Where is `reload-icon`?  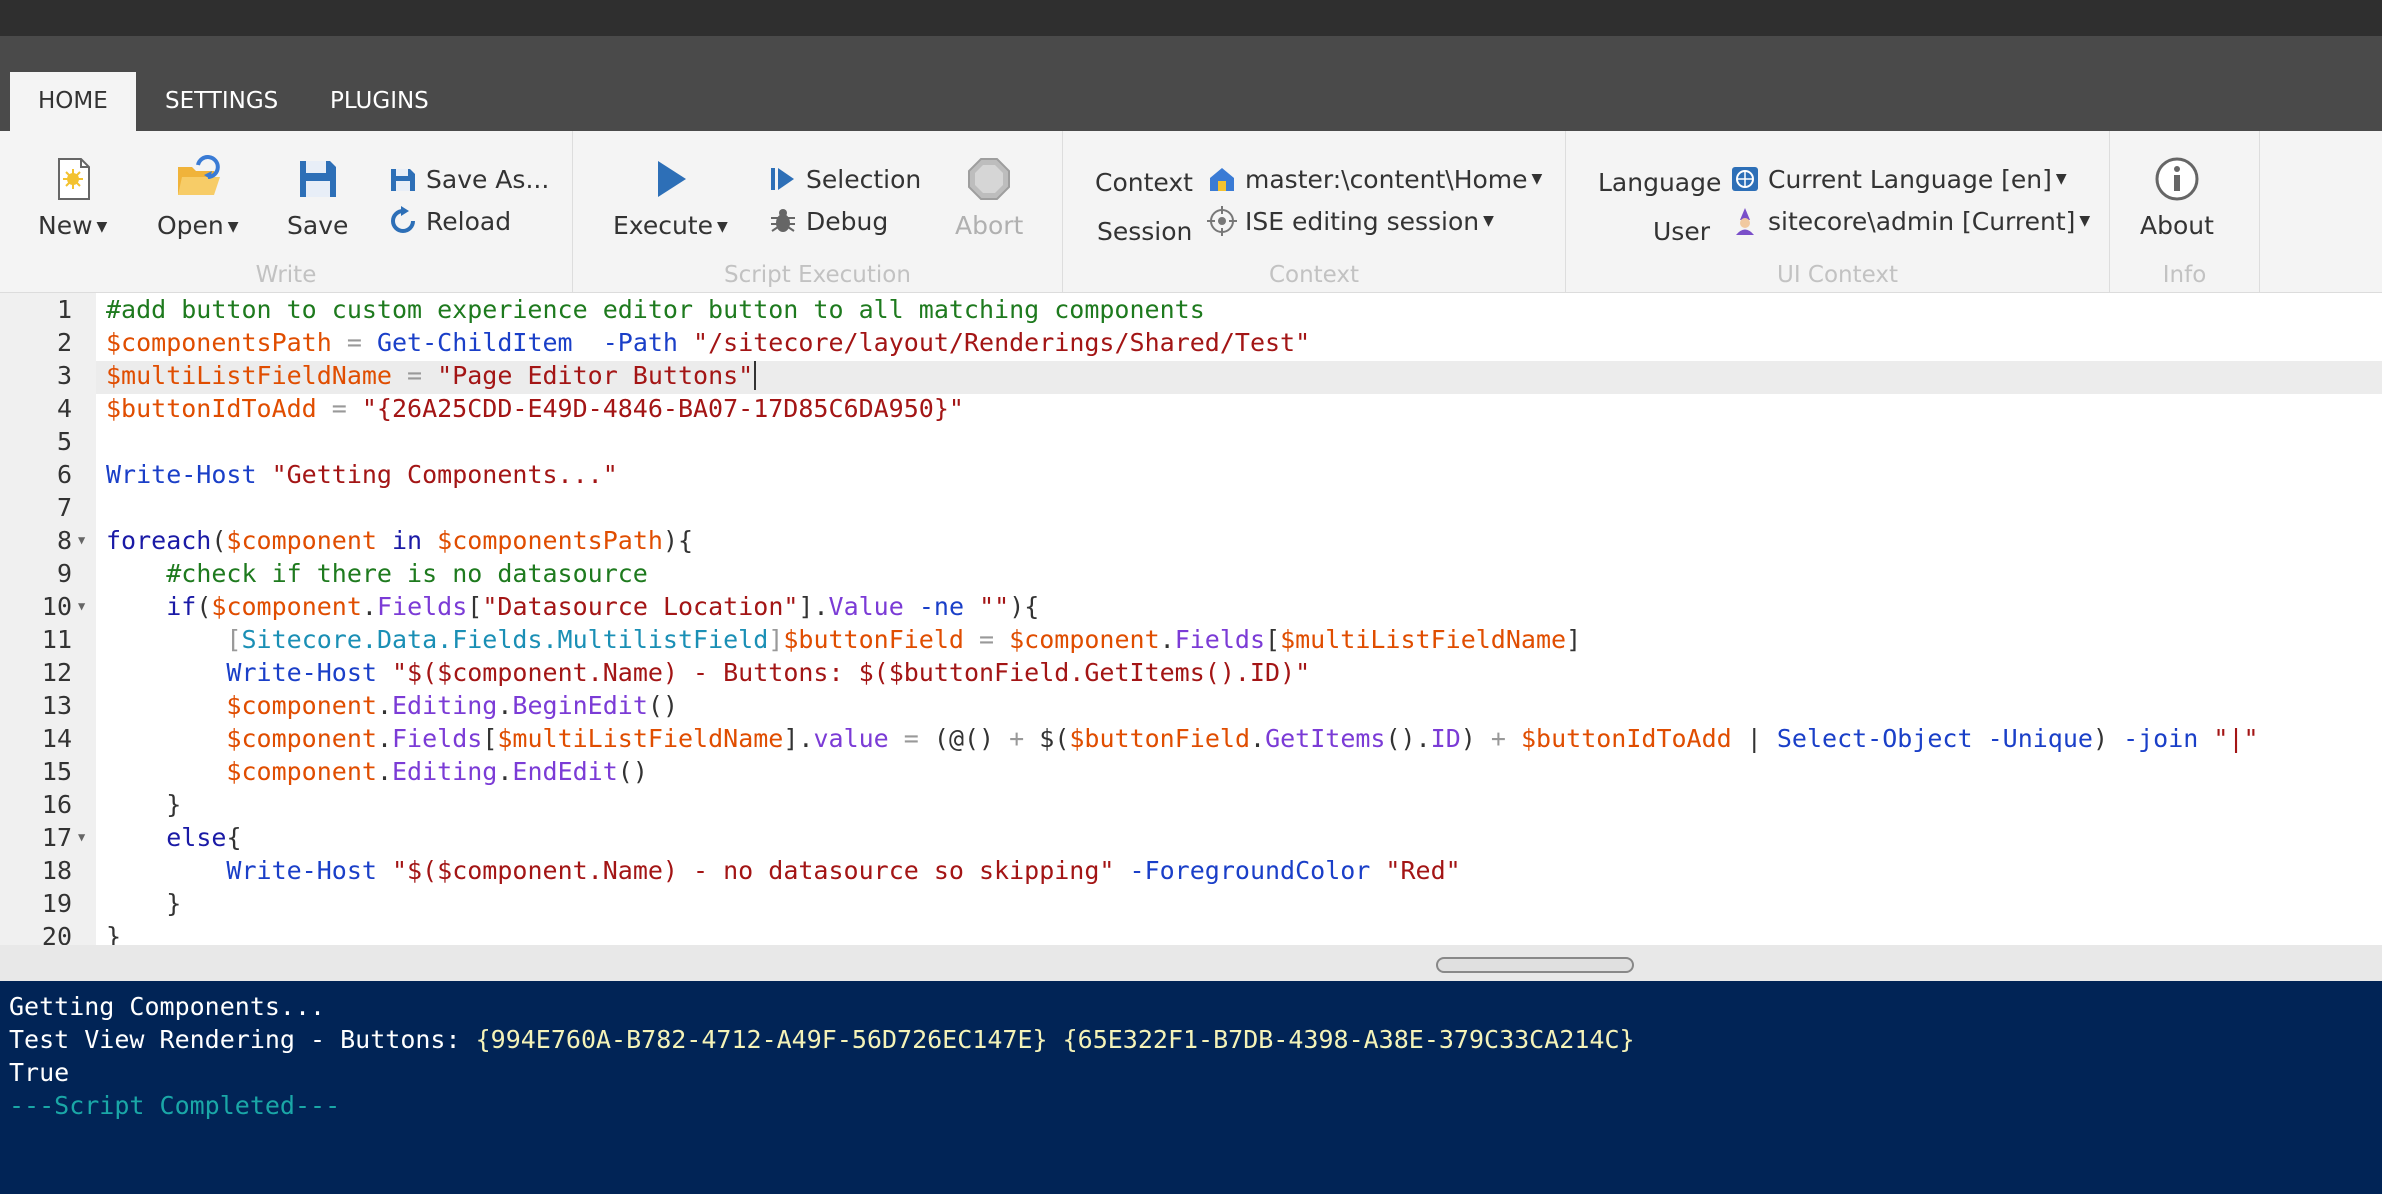 reload-icon is located at coordinates (403, 219).